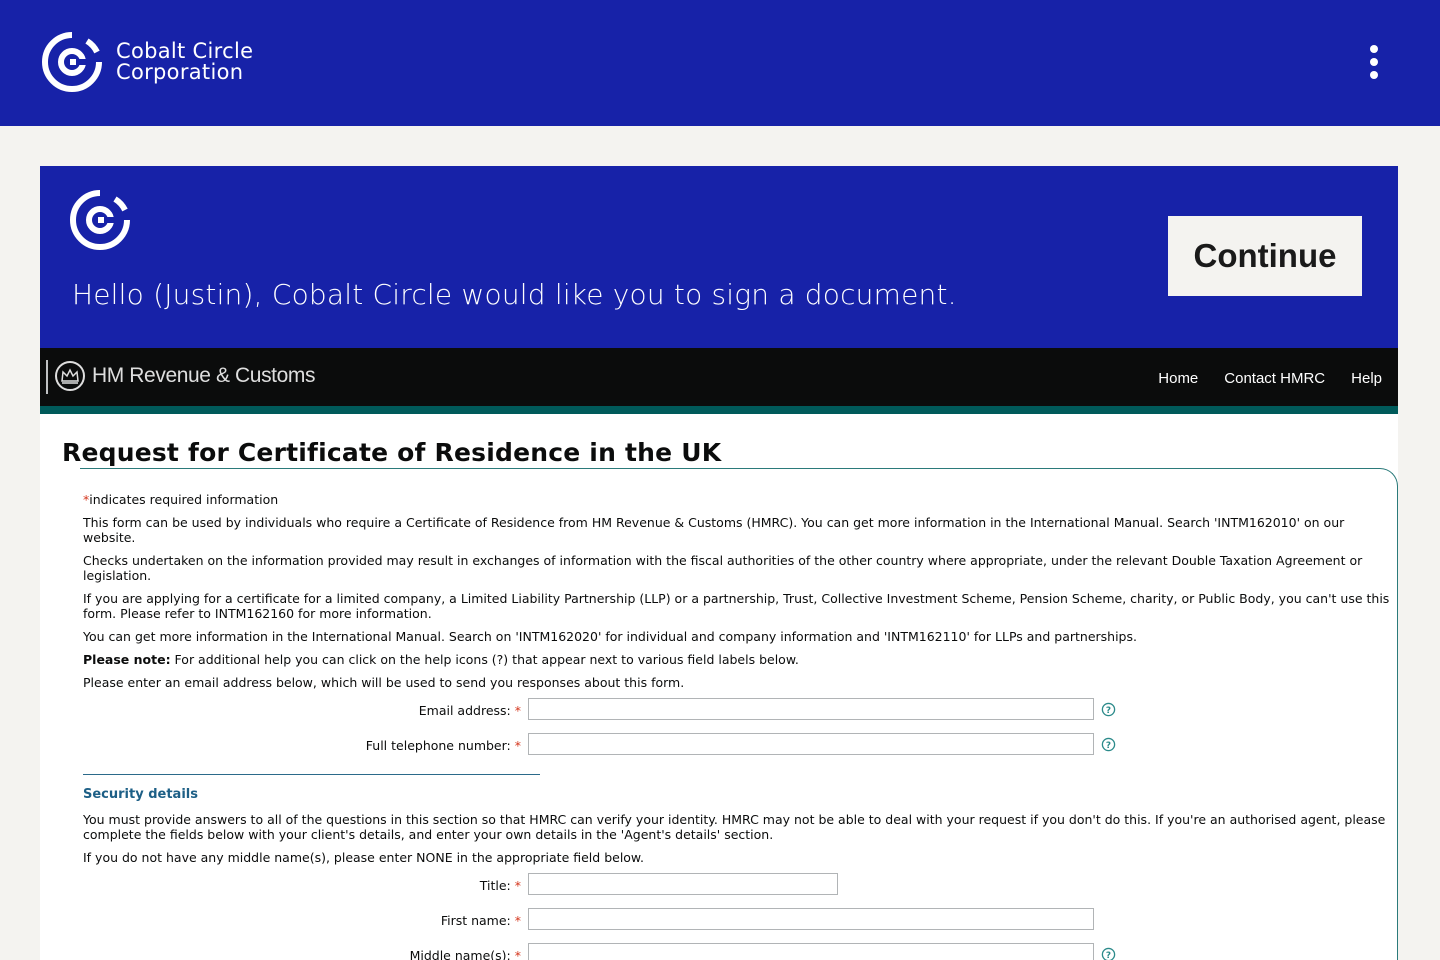 The width and height of the screenshot is (1440, 960). I want to click on middle-name-field, so click(811, 951).